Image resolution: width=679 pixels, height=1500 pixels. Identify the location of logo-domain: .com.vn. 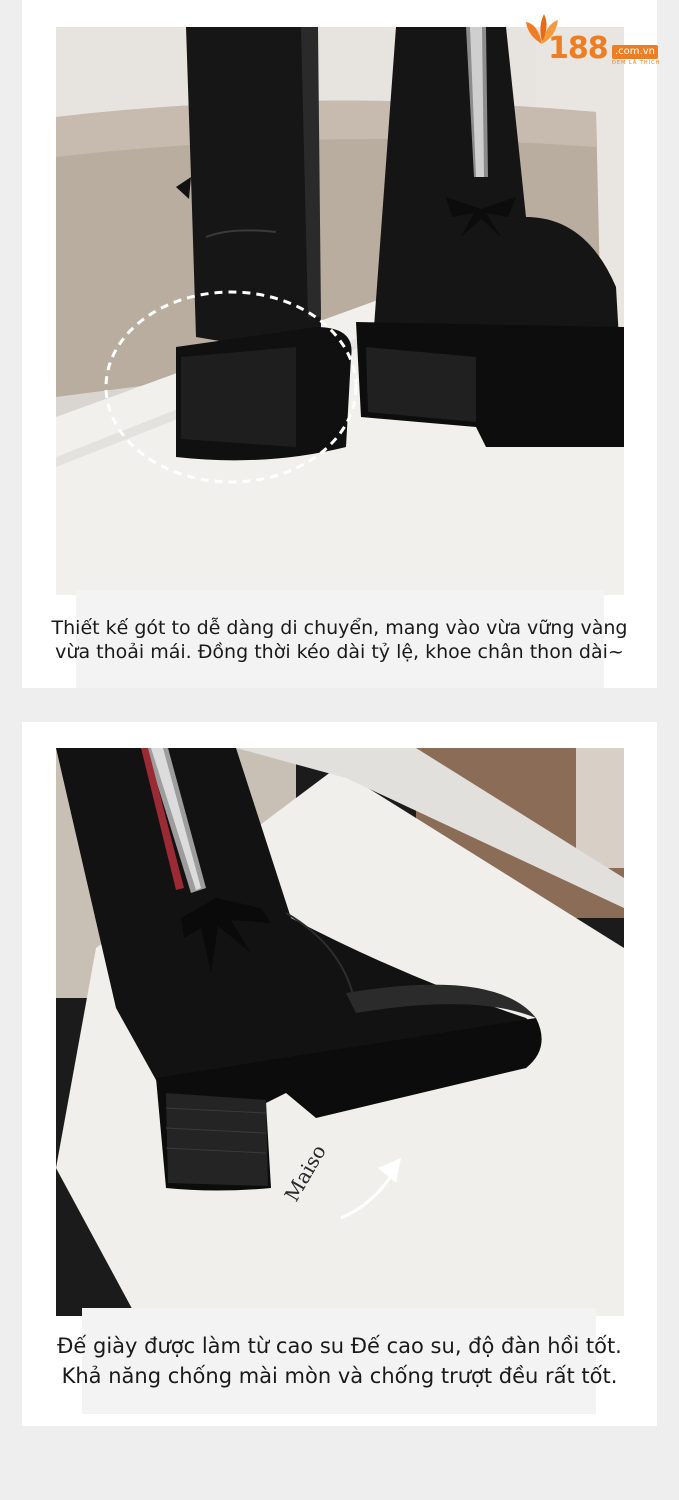
(635, 52).